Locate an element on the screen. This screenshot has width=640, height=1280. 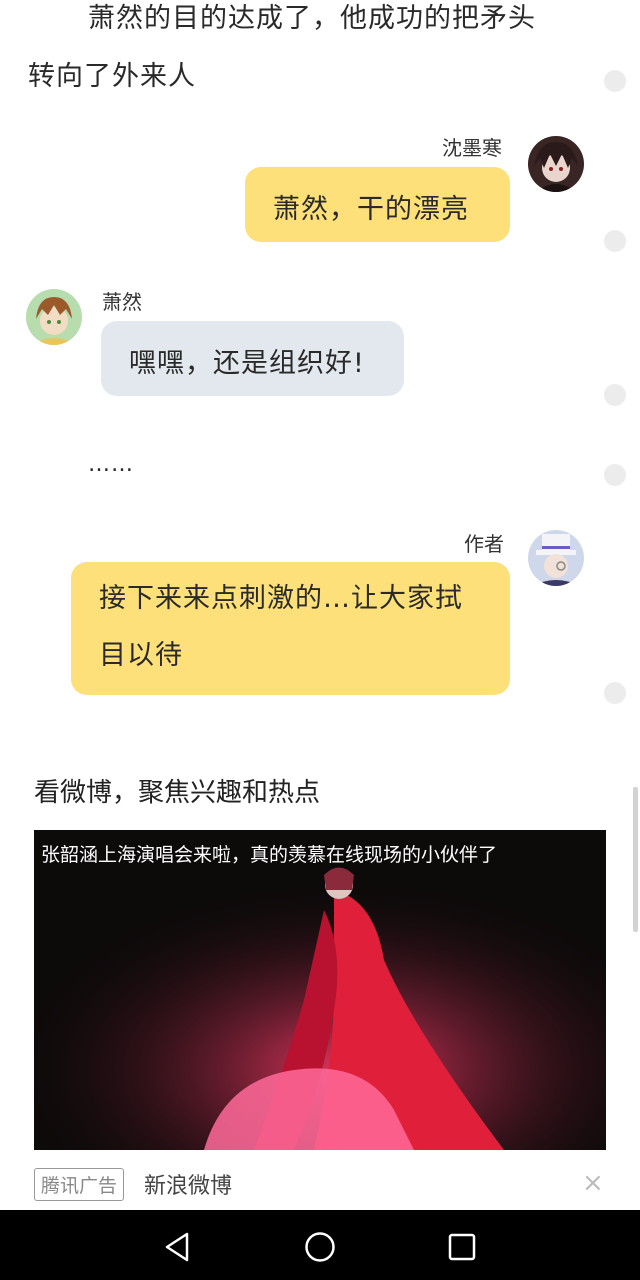
close-icon: × is located at coordinates (593, 1183).